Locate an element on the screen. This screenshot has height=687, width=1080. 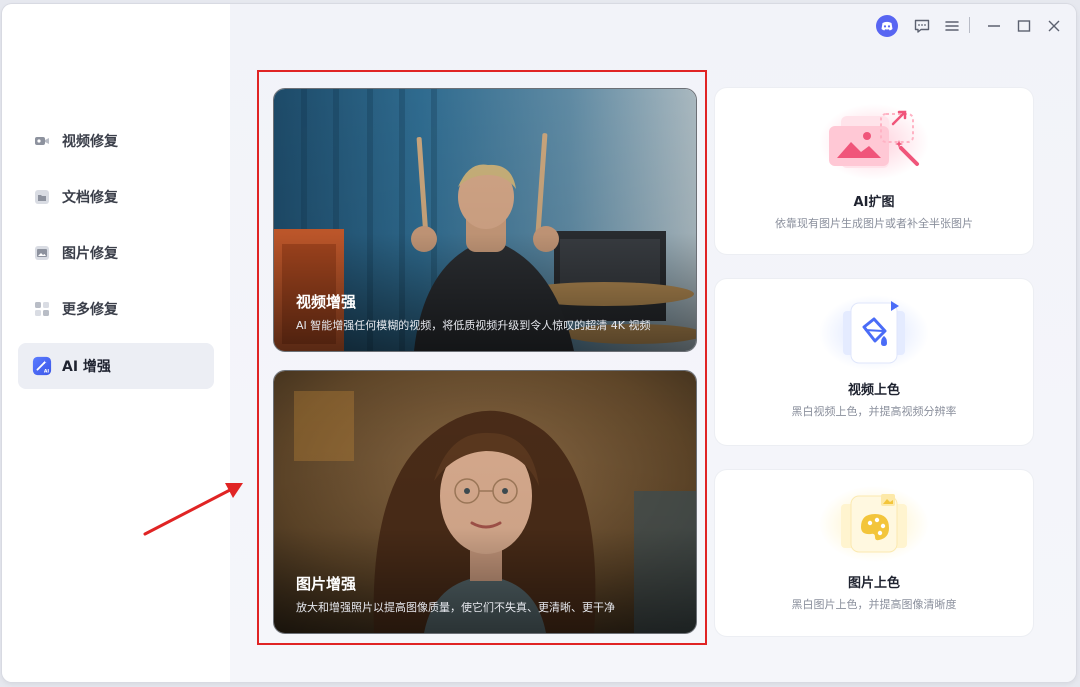
image-expand-icon is located at coordinates (874, 142).